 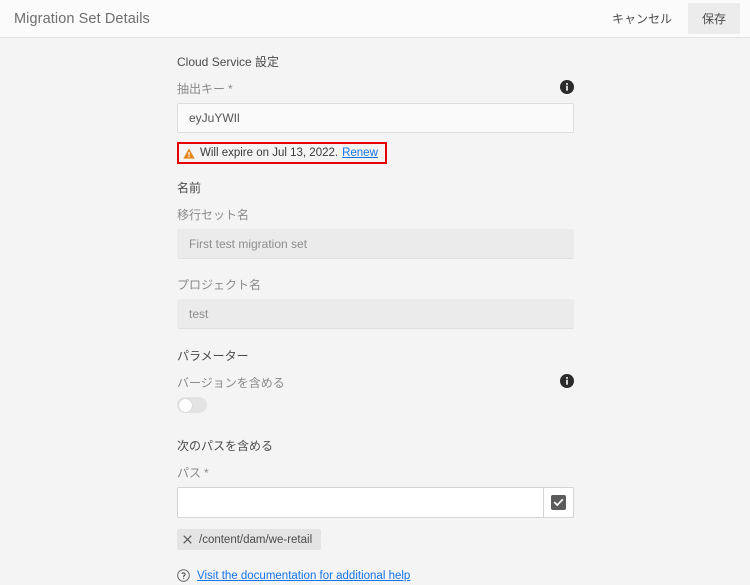 I want to click on path-label-text: パス, so click(x=189, y=473).